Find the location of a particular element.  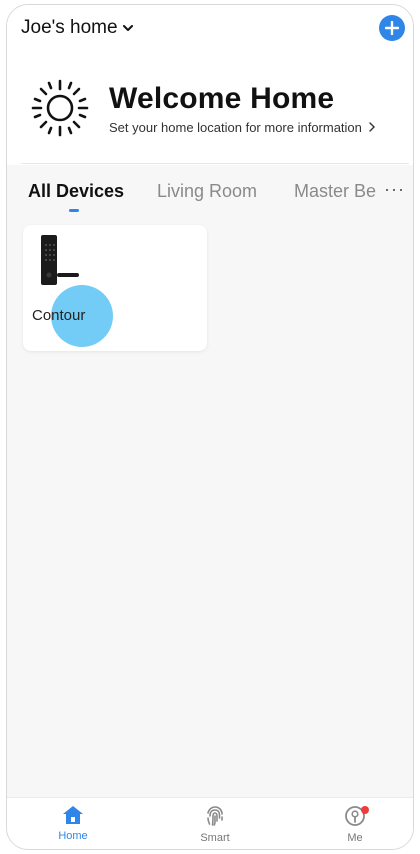

nav-home-label: Home is located at coordinates (73, 836).